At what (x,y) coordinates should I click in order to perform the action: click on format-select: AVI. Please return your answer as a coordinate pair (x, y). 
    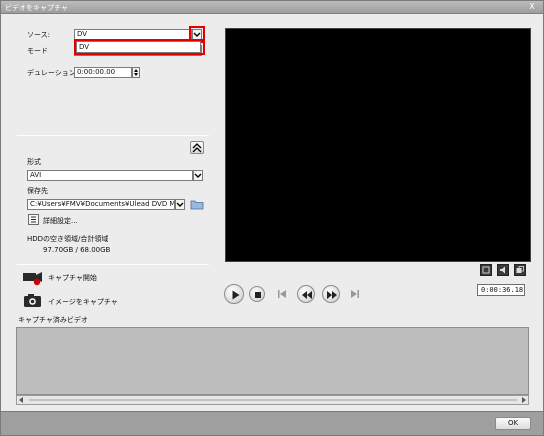
    Looking at the image, I should click on (110, 175).